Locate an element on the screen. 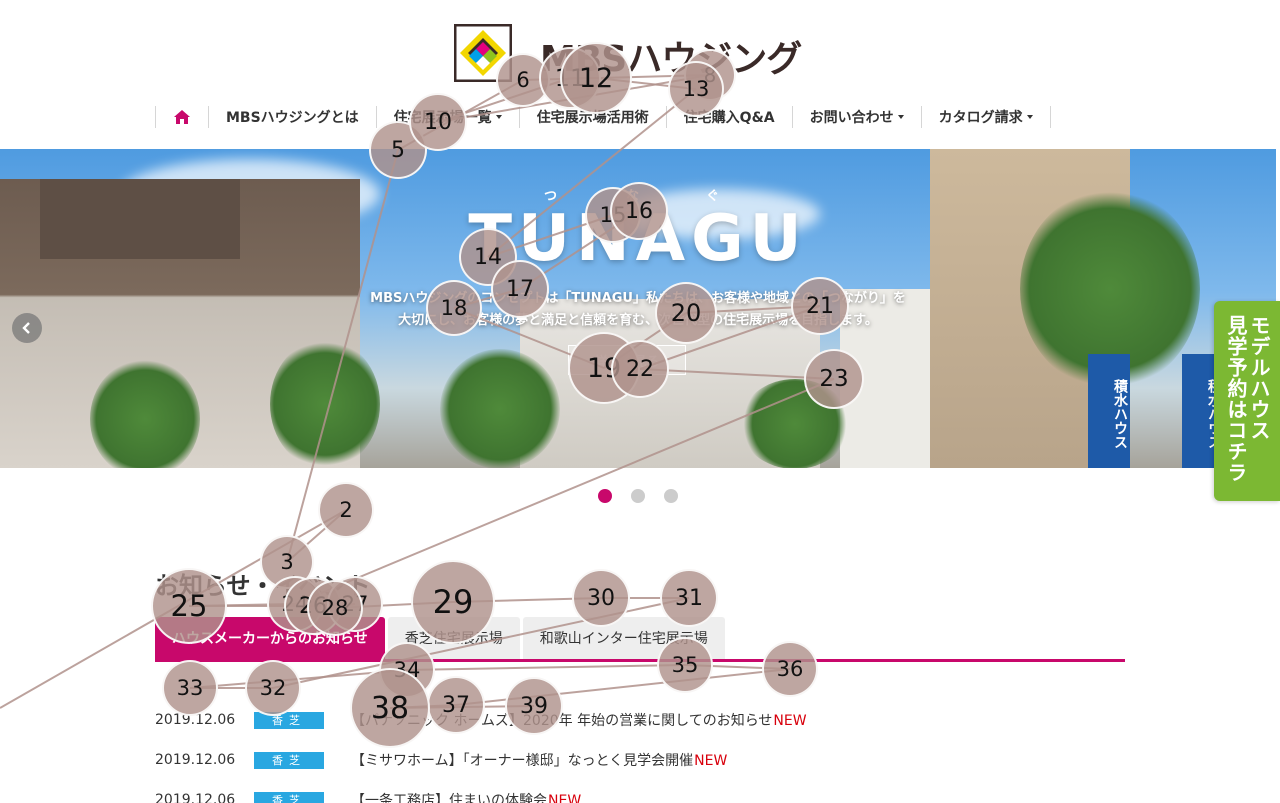 This screenshot has height=803, width=1280. news-item: 2019.12.06 香芝 【一条工務店】住まいの体験会NEW is located at coordinates (640, 791).